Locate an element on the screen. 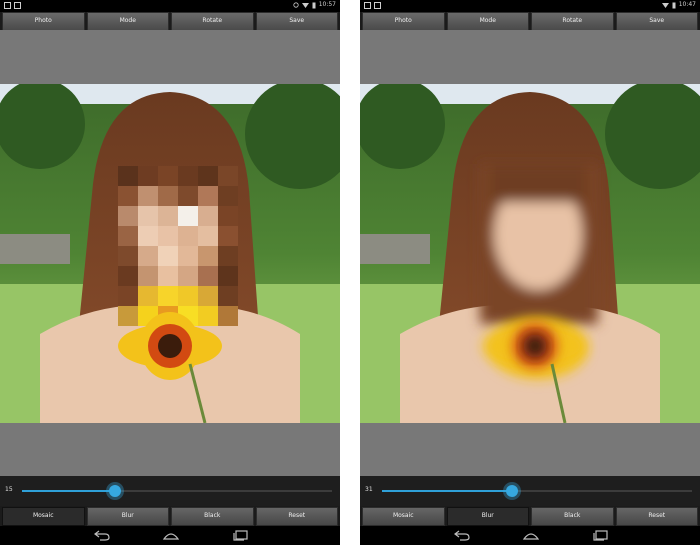 The height and width of the screenshot is (545, 700). status-time: 10:47 is located at coordinates (687, 4).